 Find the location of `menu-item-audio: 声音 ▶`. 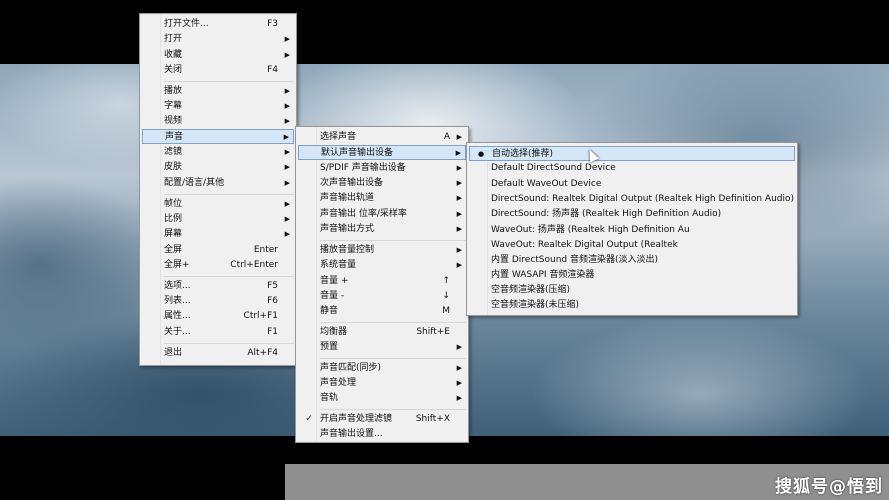

menu-item-audio: 声音 ▶ is located at coordinates (218, 136).